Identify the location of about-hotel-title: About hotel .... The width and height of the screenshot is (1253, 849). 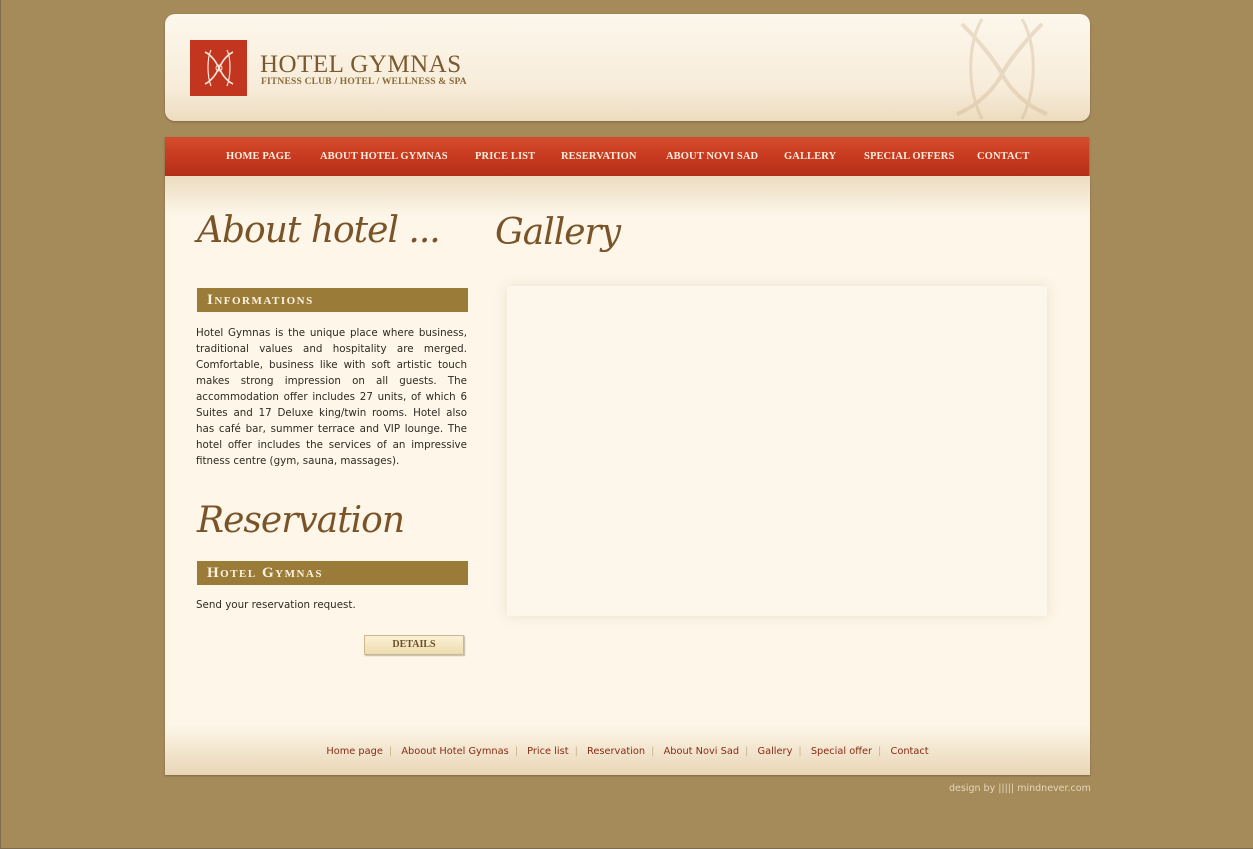
(319, 230).